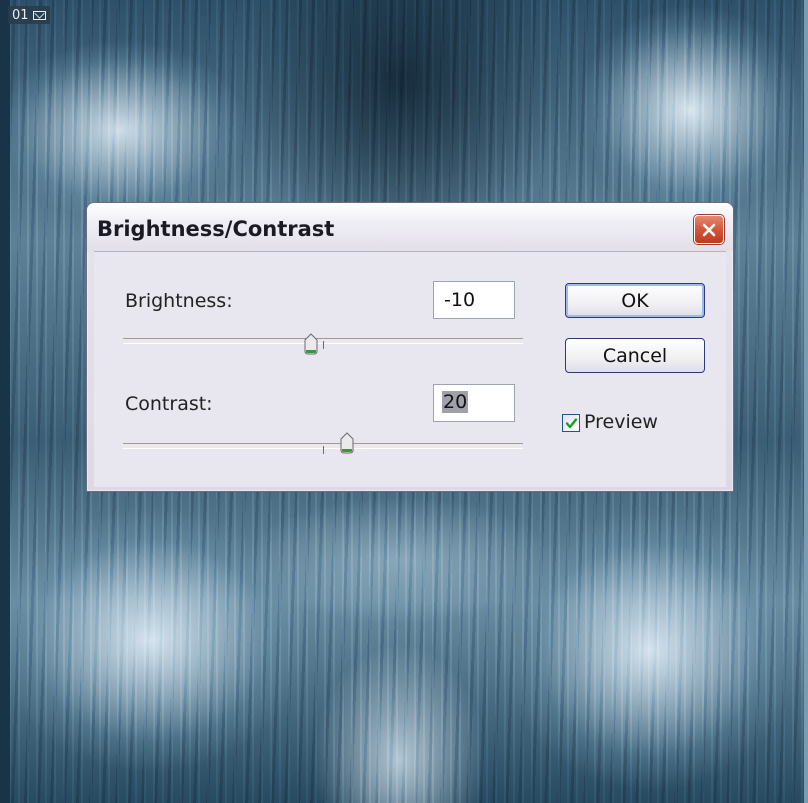 The height and width of the screenshot is (803, 808). I want to click on contrast-input-value: 20, so click(455, 402).